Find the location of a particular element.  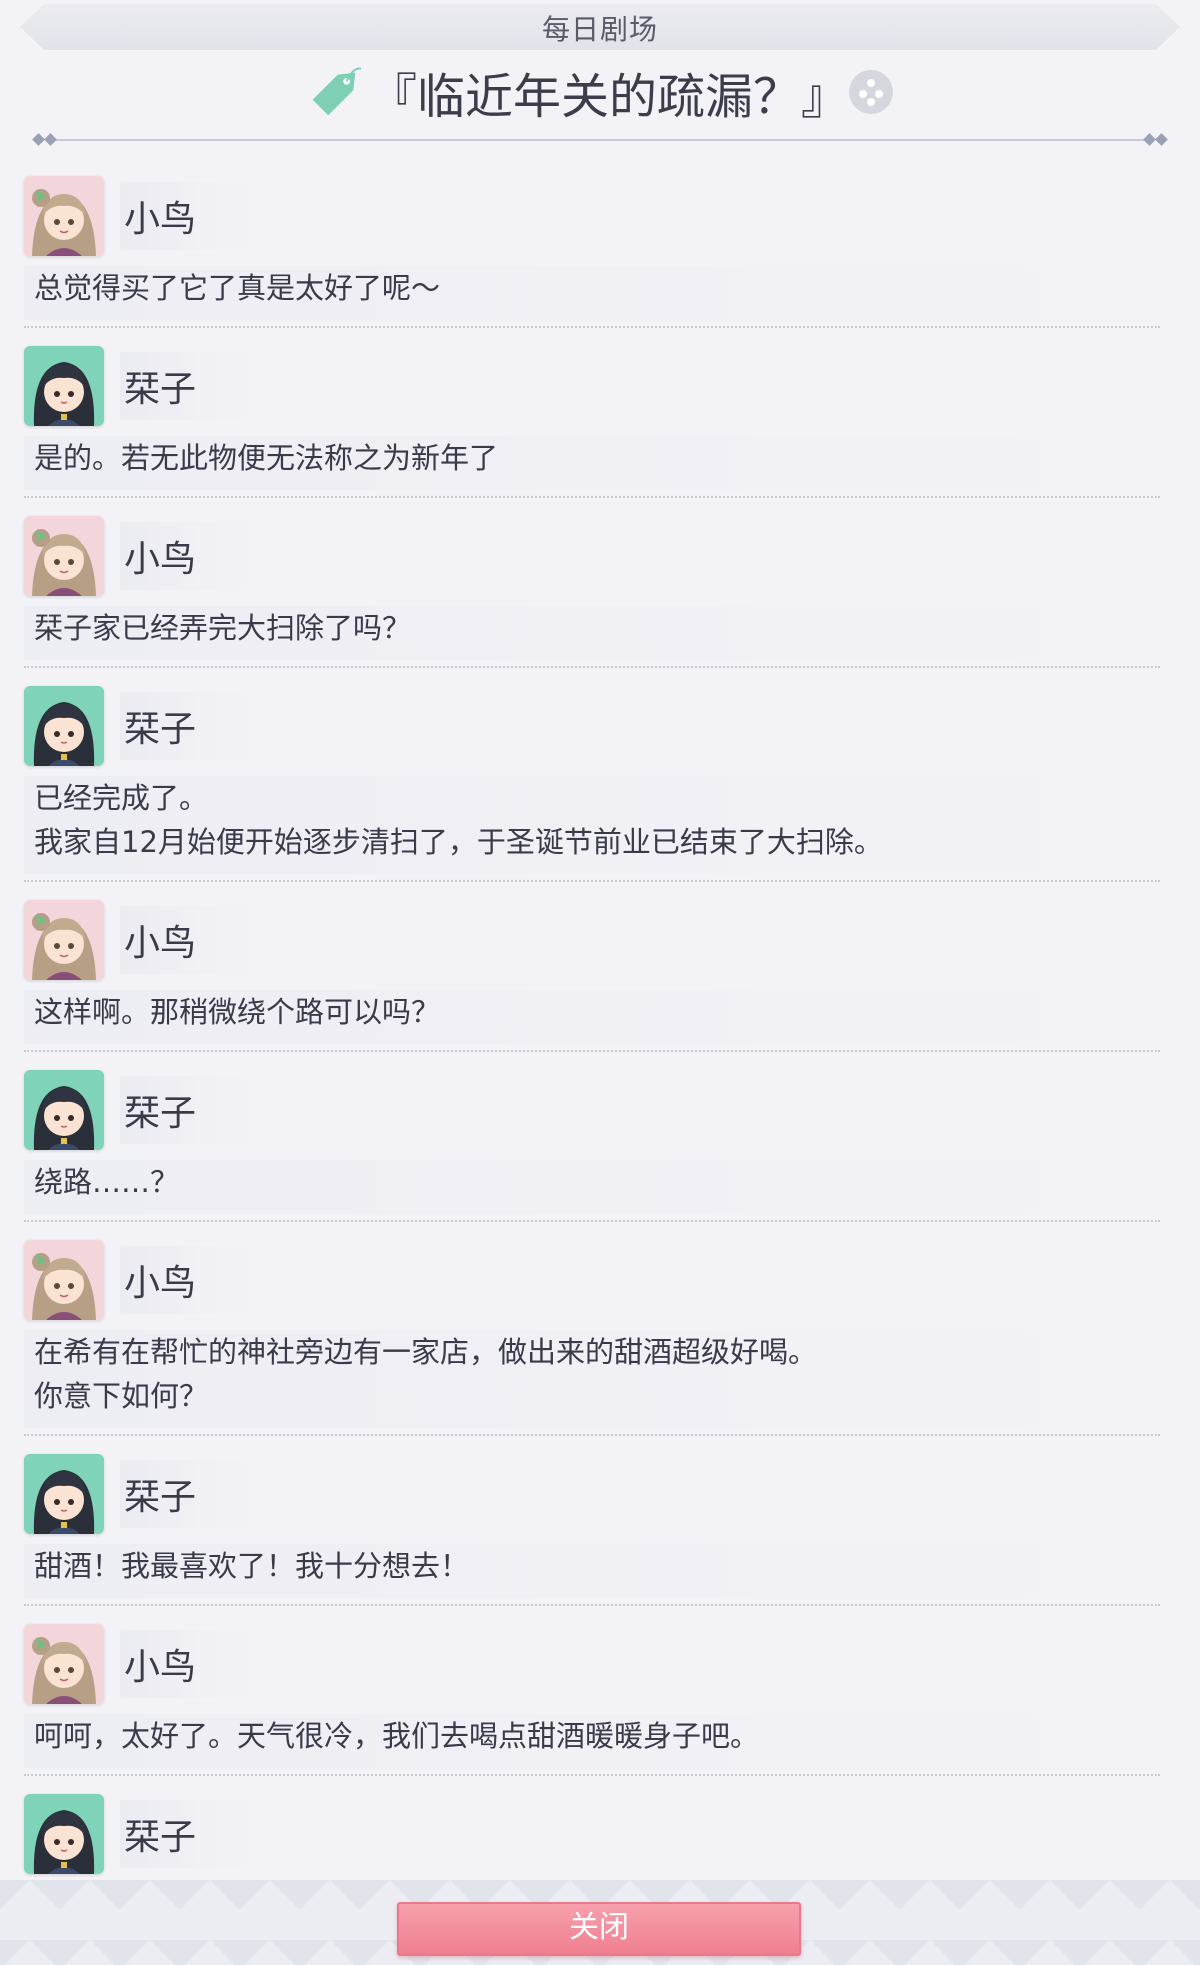

dialogue-text: 这样啊。那稍微绕个路可以吗？ is located at coordinates (592, 1017).